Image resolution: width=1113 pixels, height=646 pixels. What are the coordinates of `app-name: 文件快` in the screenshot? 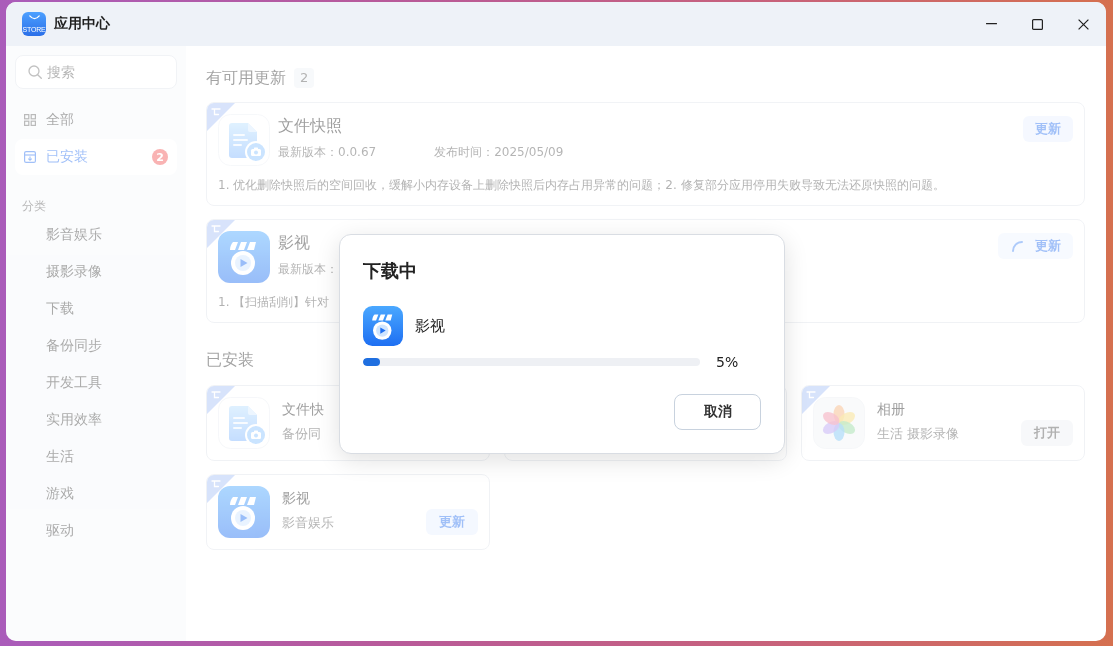 It's located at (303, 409).